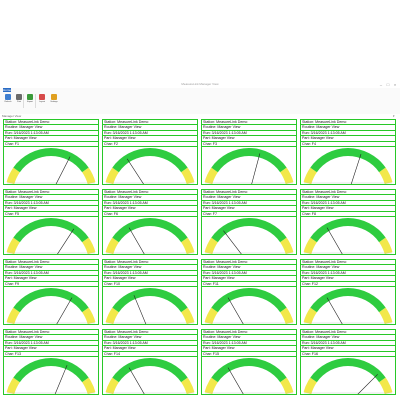 Image resolution: width=400 pixels, height=400 pixels. I want to click on ribbon-tool-label: Layout, so click(41, 102).